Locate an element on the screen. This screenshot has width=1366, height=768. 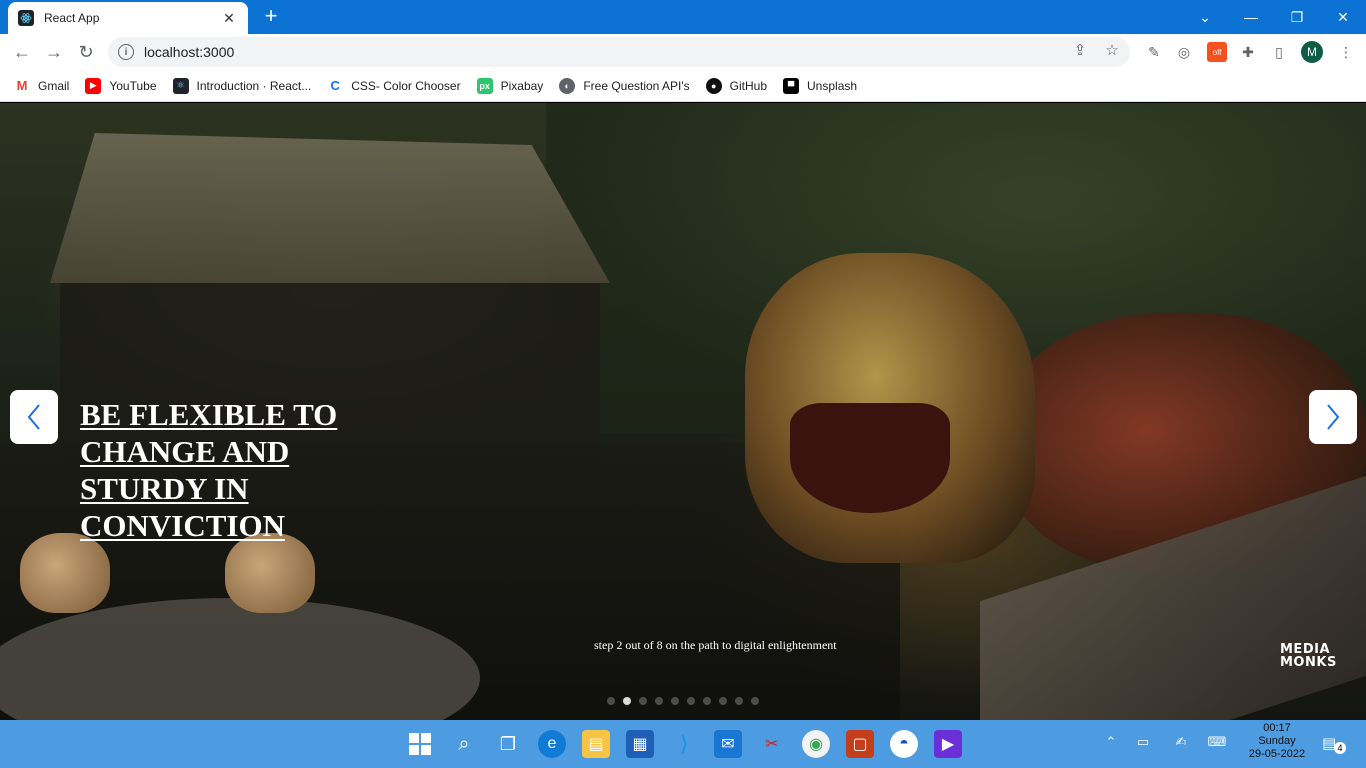
show-hidden-icons-chevron-icon: ⌃ is located at coordinates (1111, 744).